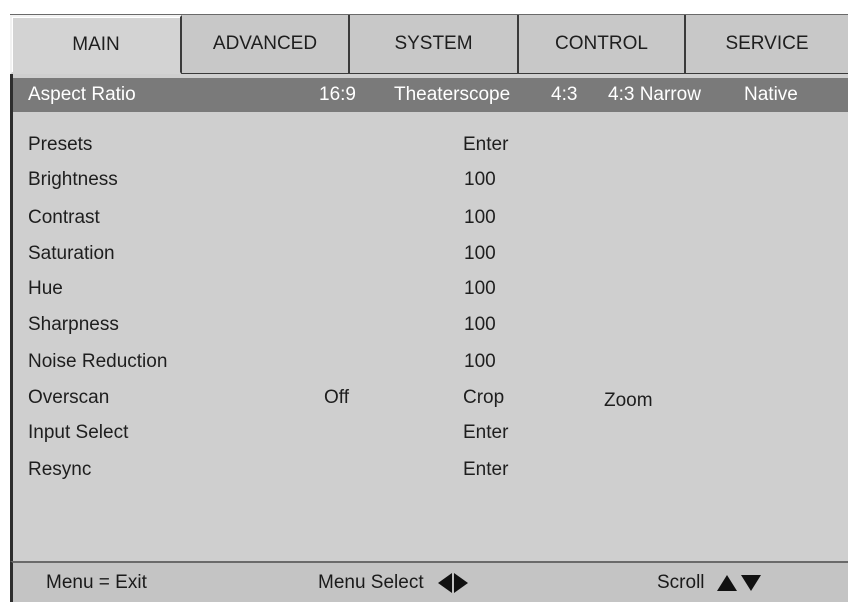 This screenshot has width=848, height=602. Describe the element at coordinates (266, 45) in the screenshot. I see `tab-advanced: ADVANCED` at that location.